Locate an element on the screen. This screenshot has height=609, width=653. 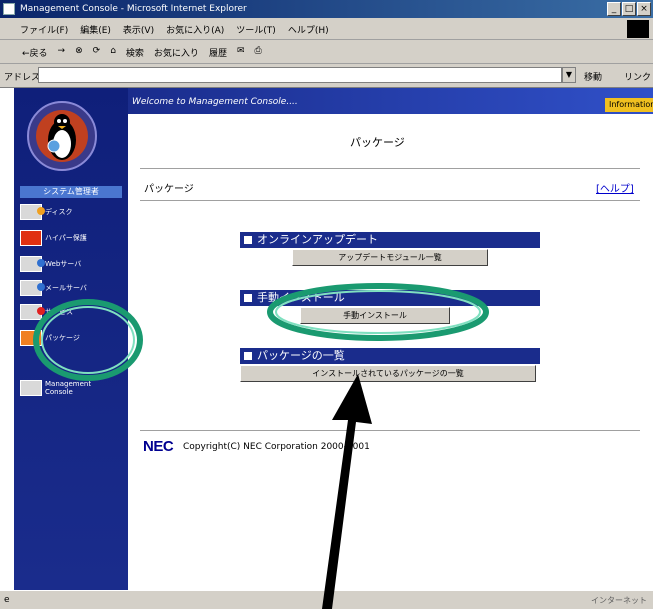
statusbar: e インターネット is located at coordinates (326, 599).